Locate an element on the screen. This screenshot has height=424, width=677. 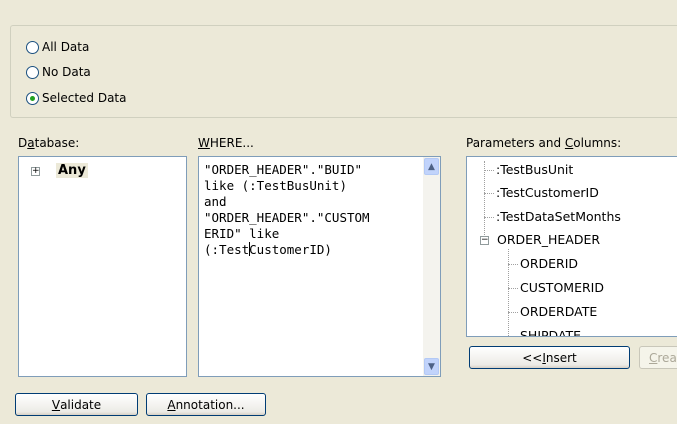
validate-button: Validate is located at coordinates (76, 404).